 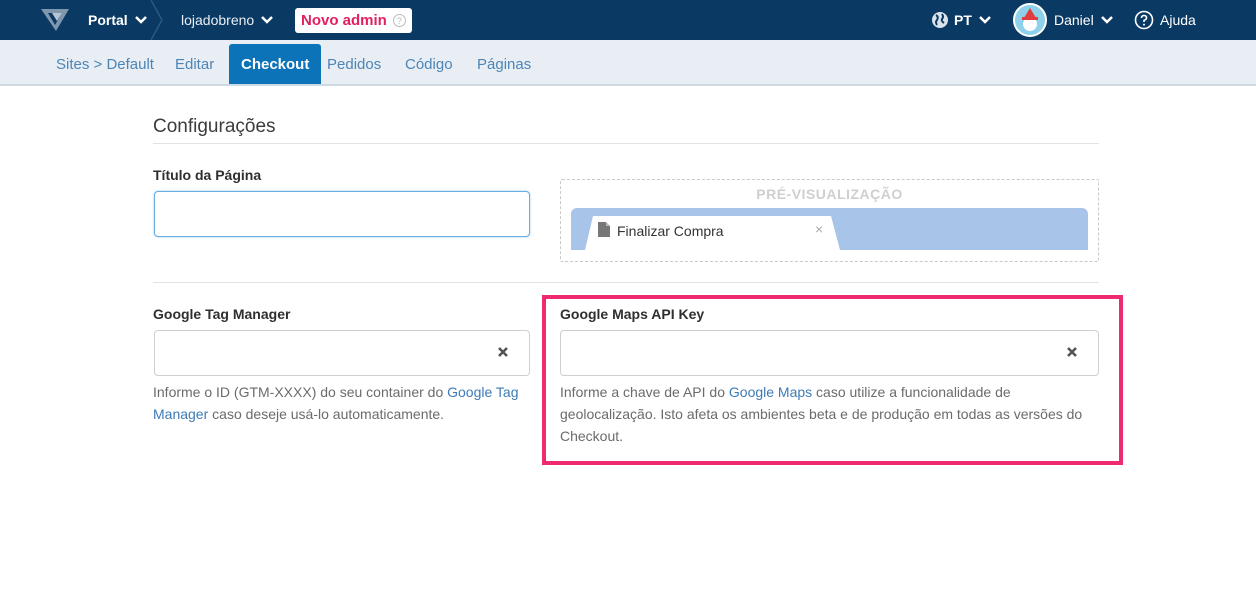 What do you see at coordinates (504, 64) in the screenshot?
I see `tab-paginas: Páginas` at bounding box center [504, 64].